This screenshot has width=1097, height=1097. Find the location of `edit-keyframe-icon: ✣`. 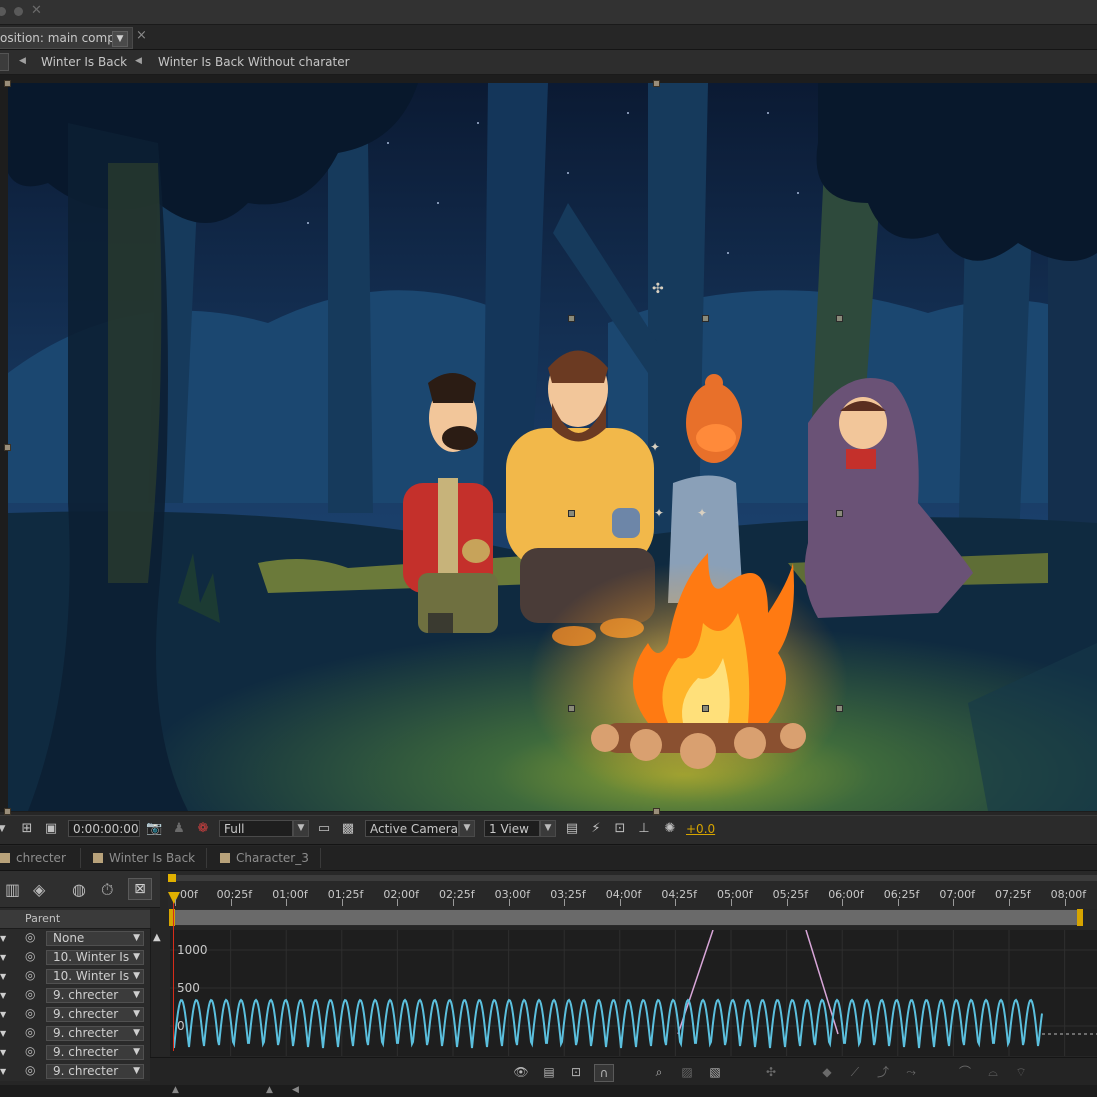

edit-keyframe-icon: ✣ is located at coordinates (771, 1072).